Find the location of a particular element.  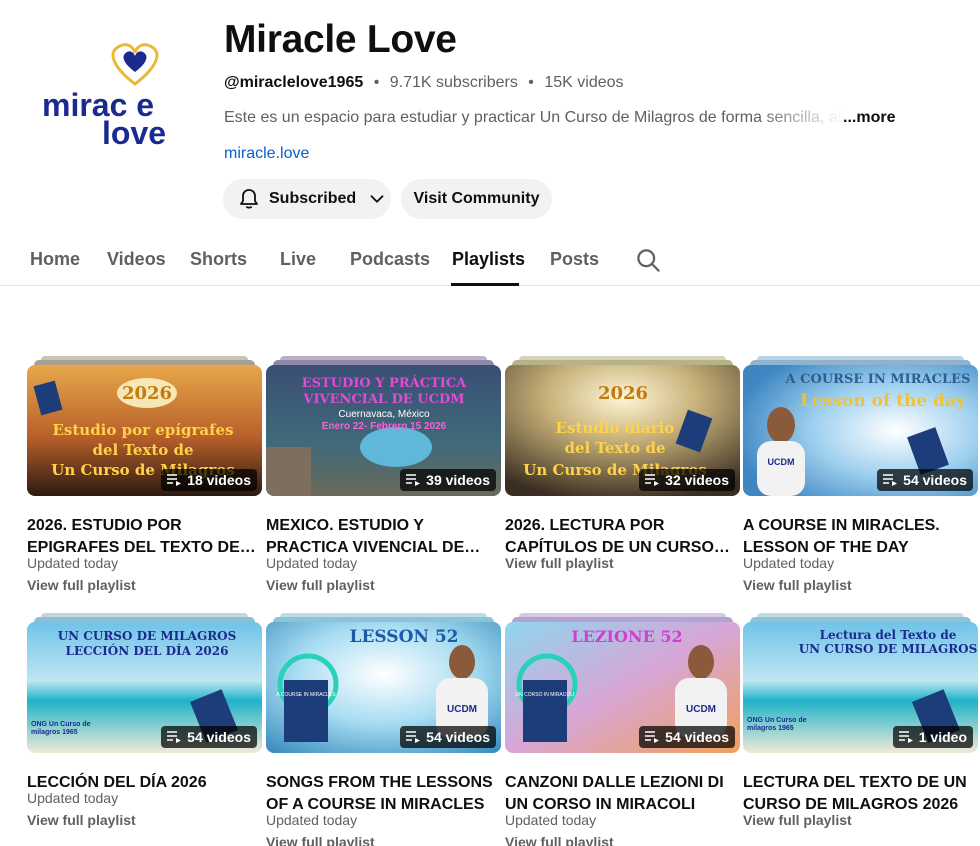

thumb-line2: Lesson of the day is located at coordinates (883, 401).